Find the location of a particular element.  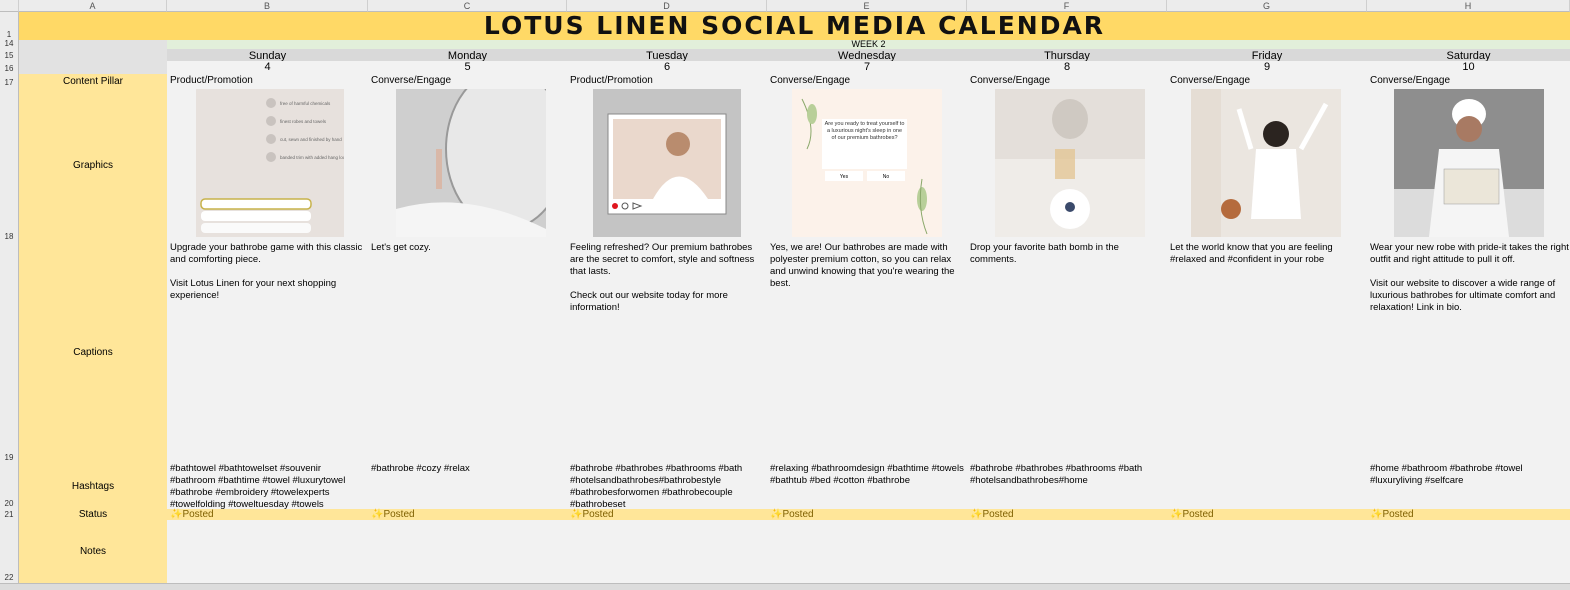

day-header-saturday: Saturday is located at coordinates (1468, 55).